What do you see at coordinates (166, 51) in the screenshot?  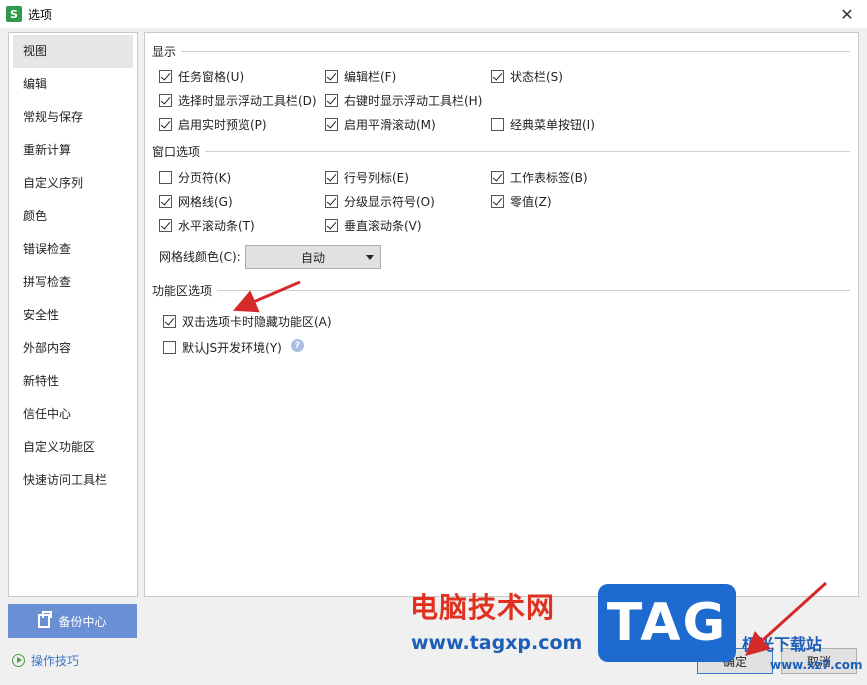 I see `section-title-display: 显示` at bounding box center [166, 51].